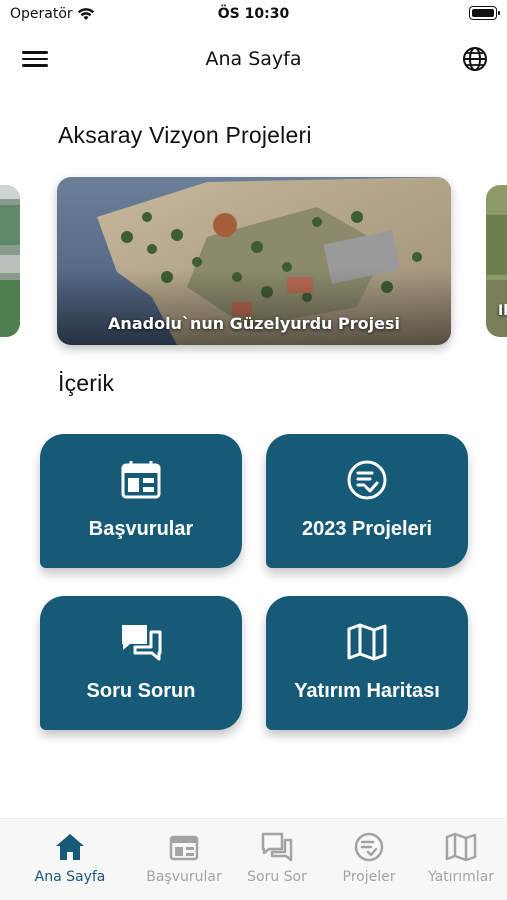  What do you see at coordinates (141, 663) in the screenshot?
I see `tile-soru-sorun: Soru Sorun` at bounding box center [141, 663].